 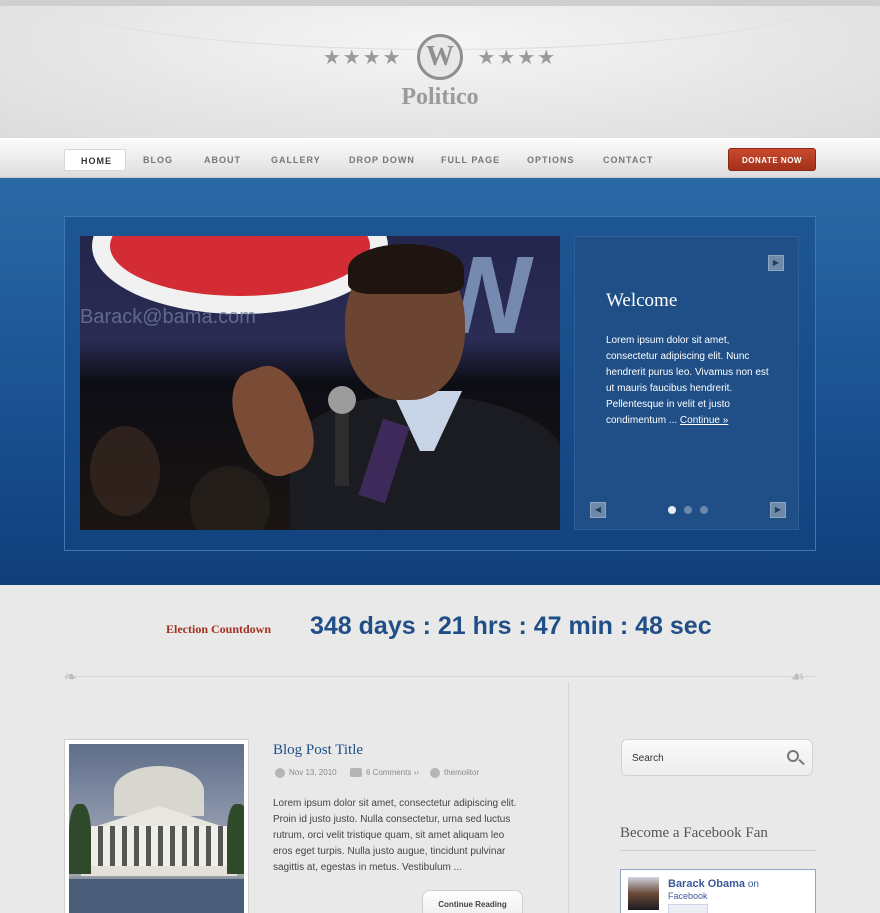 What do you see at coordinates (356, 773) in the screenshot?
I see `comment-icon` at bounding box center [356, 773].